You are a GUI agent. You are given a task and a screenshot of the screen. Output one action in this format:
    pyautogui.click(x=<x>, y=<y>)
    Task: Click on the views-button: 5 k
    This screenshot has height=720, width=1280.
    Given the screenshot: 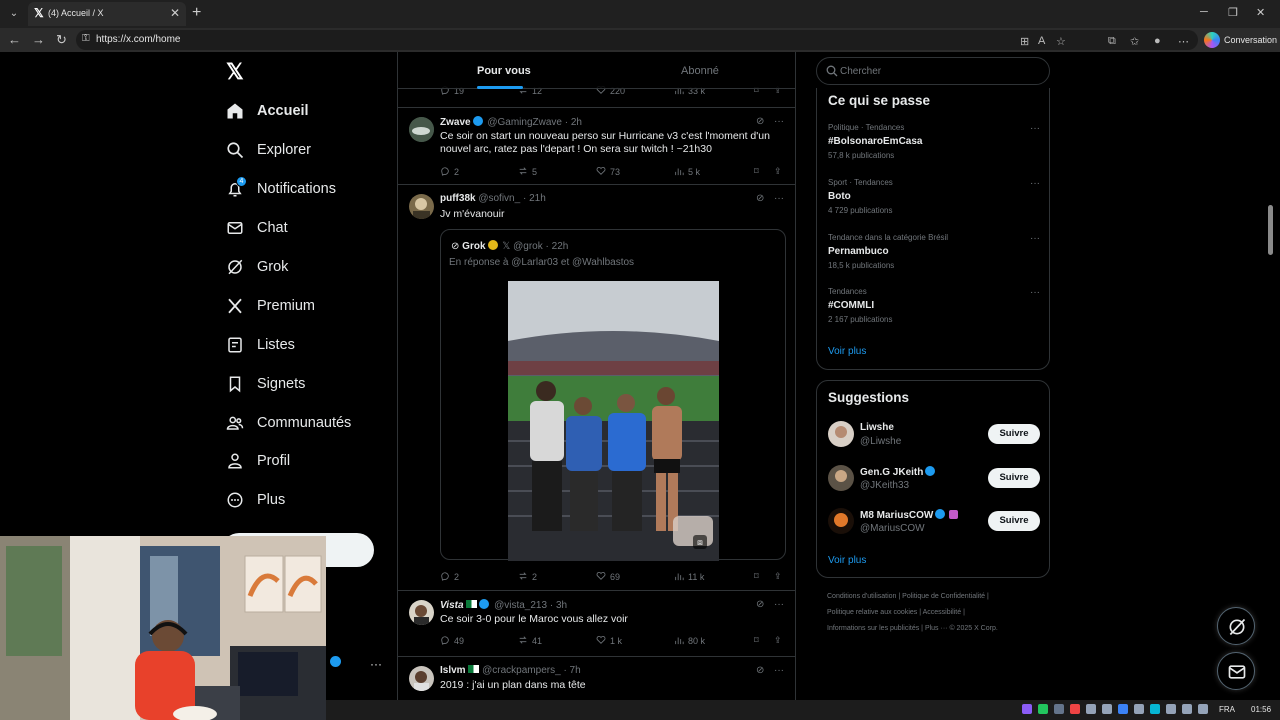 What is the action you would take?
    pyautogui.click(x=687, y=171)
    